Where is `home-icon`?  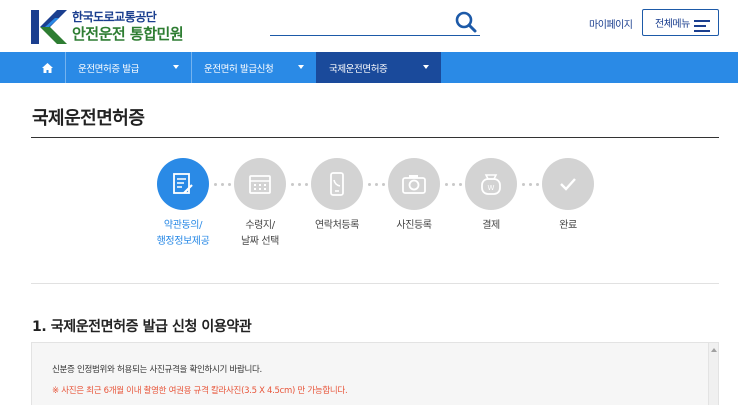 home-icon is located at coordinates (47, 67).